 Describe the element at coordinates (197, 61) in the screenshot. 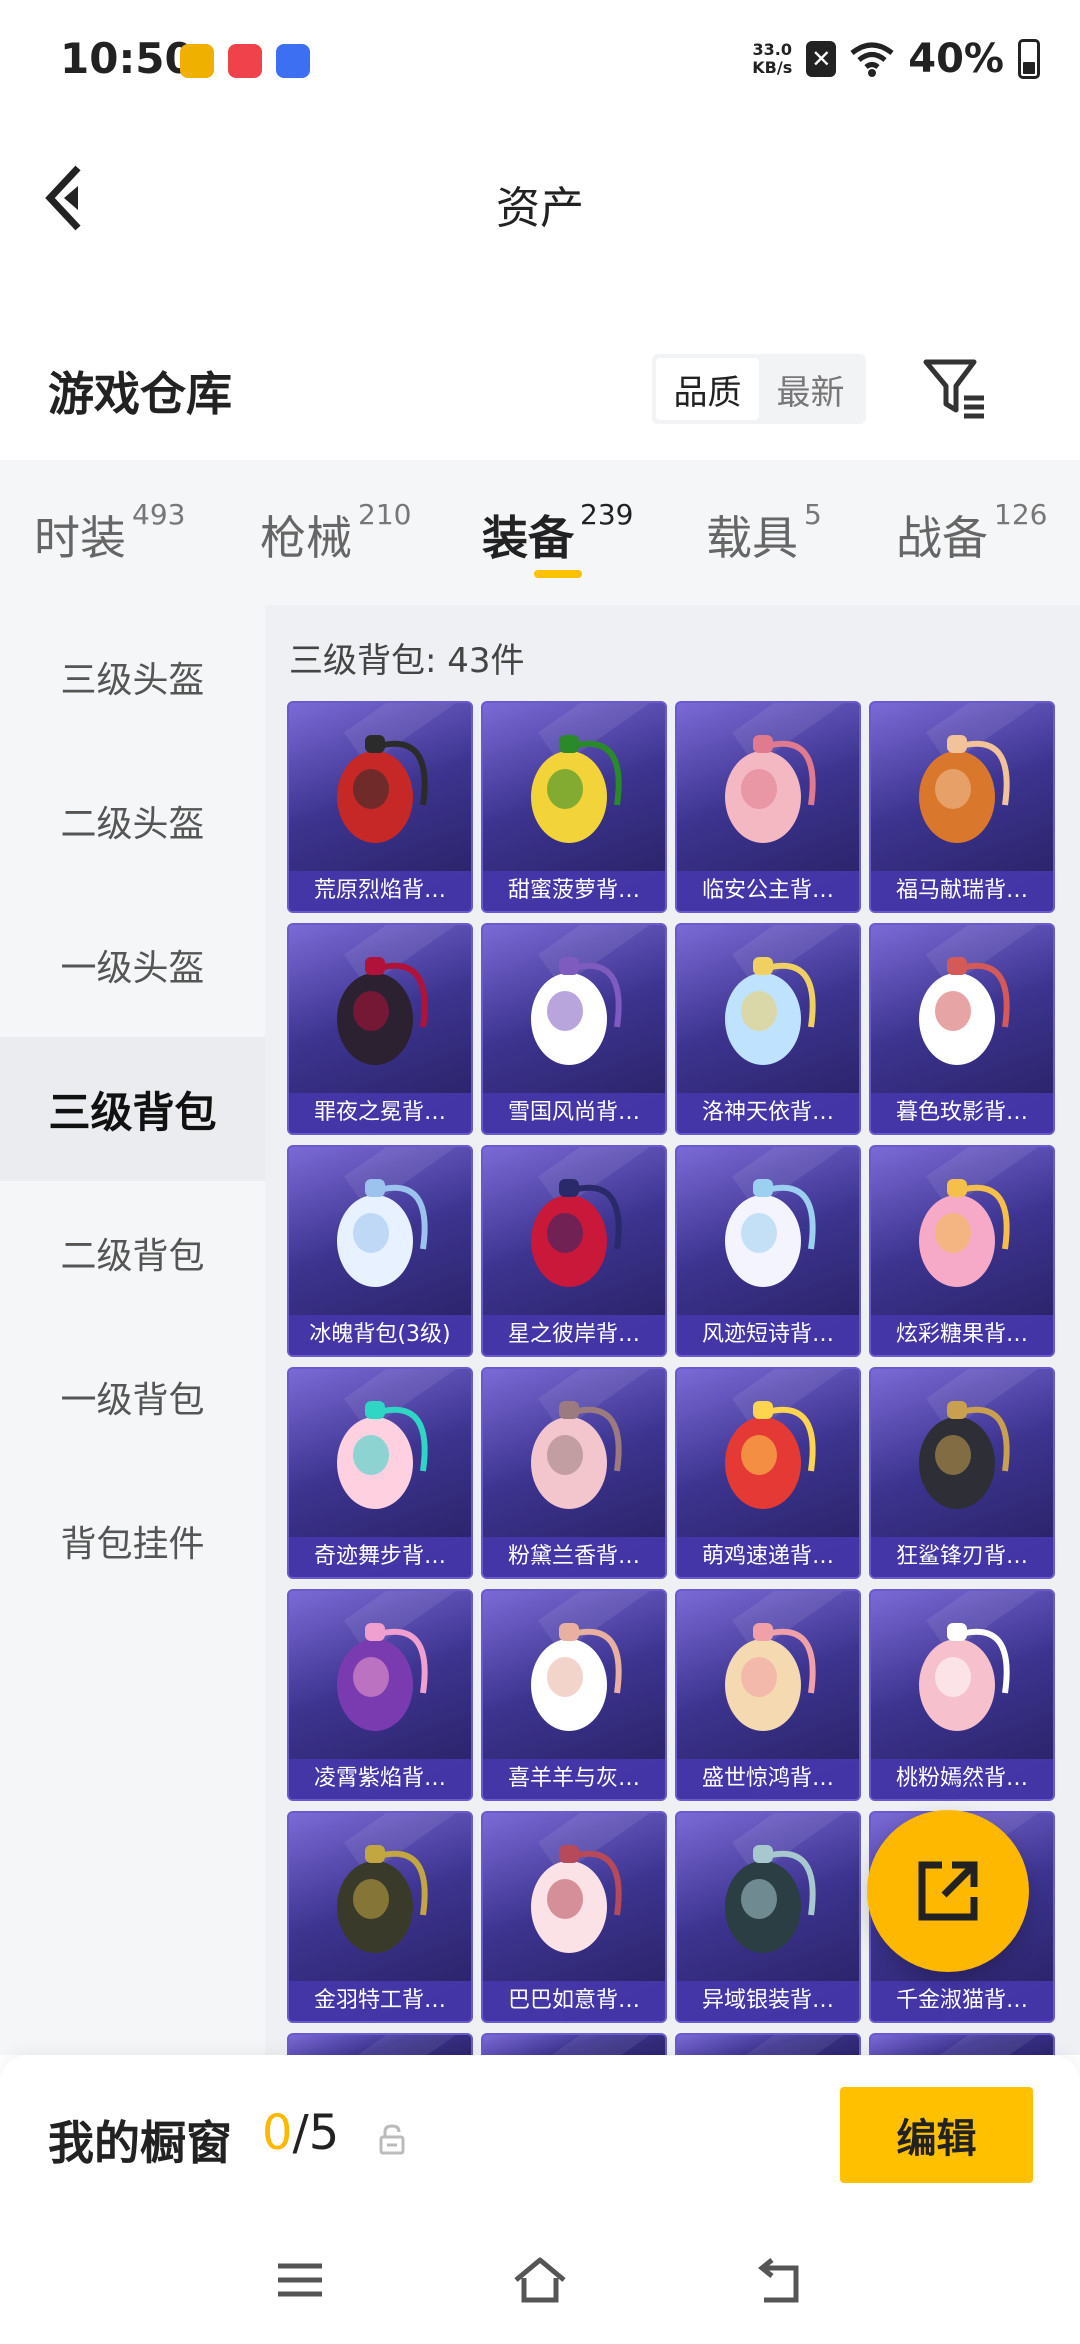

I see `game-app-icon` at that location.